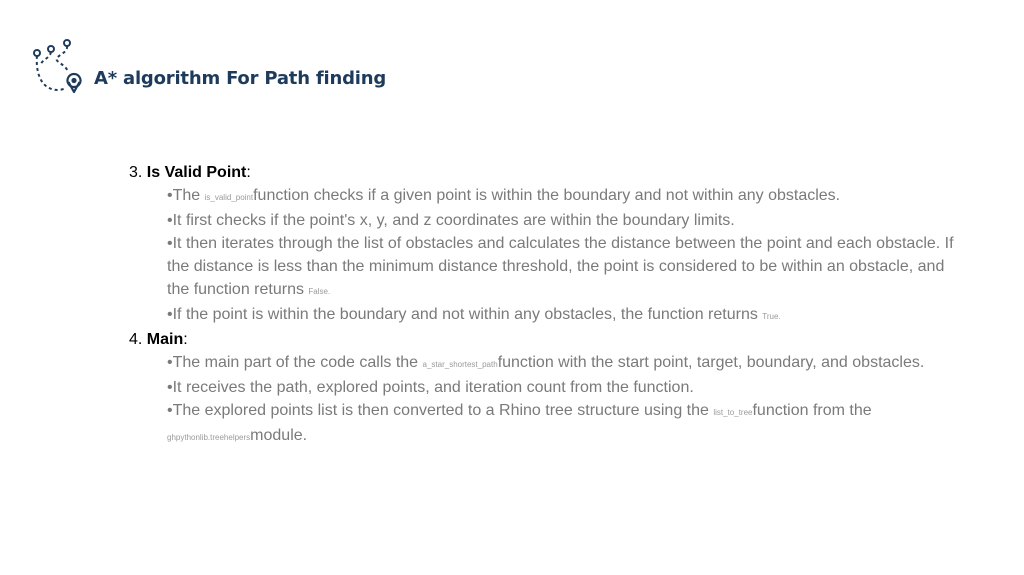 The width and height of the screenshot is (1024, 575). I want to click on inline-code: is_valid_point, so click(229, 197).